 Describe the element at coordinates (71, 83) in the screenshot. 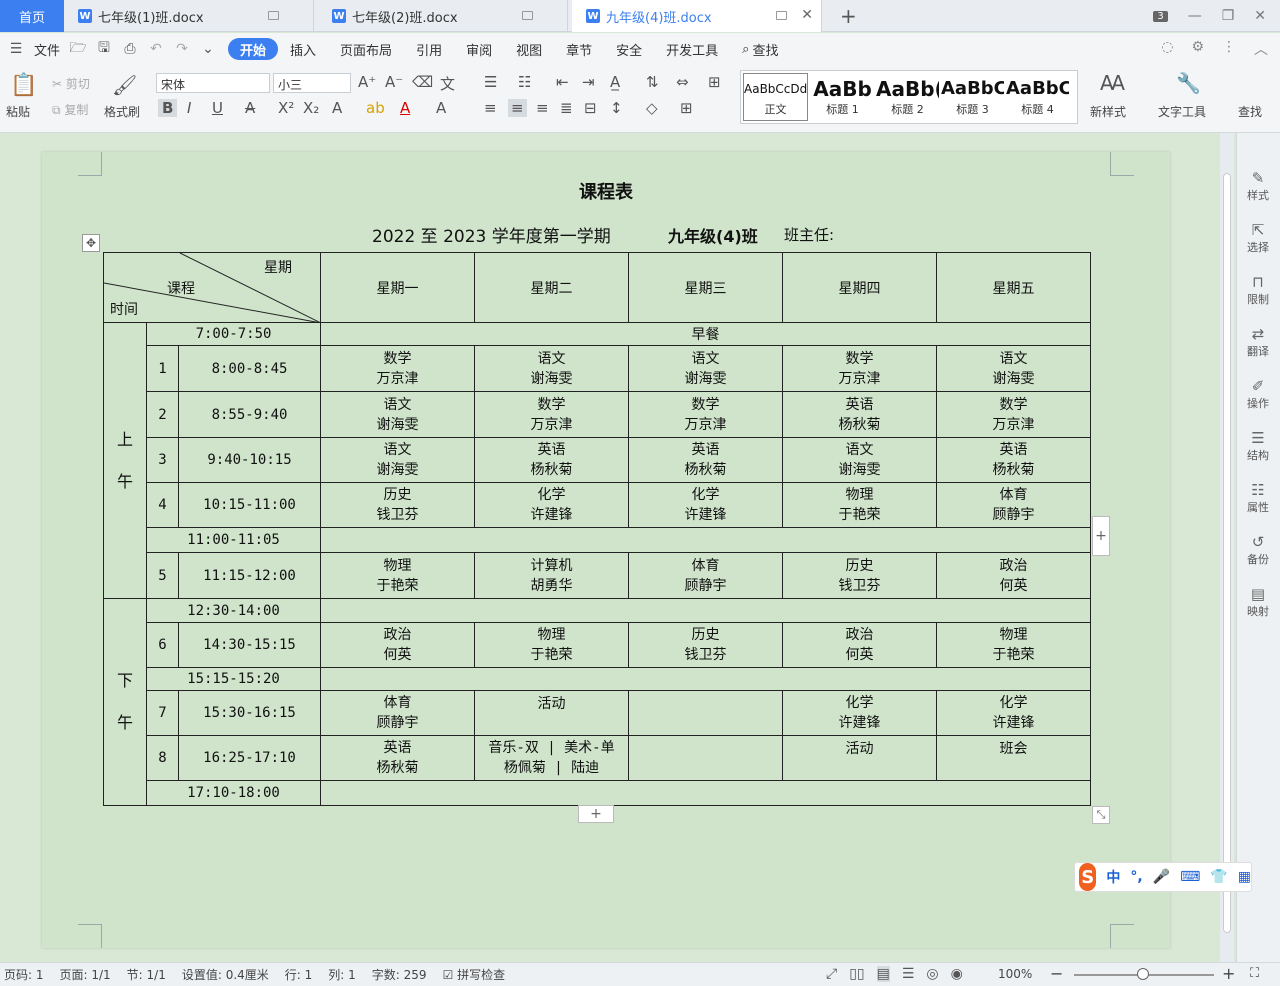

I see `cut-button: ✂ 剪切` at that location.